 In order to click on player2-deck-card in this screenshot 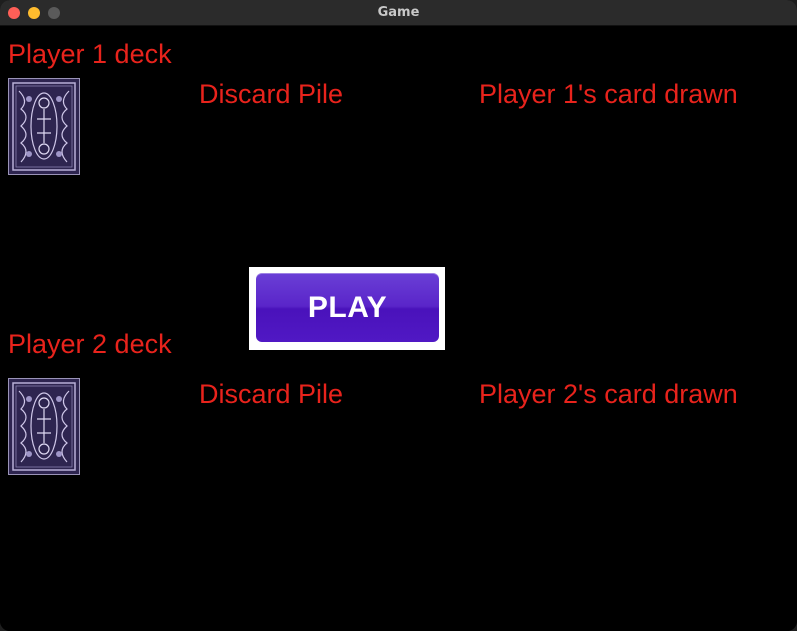, I will do `click(44, 426)`.